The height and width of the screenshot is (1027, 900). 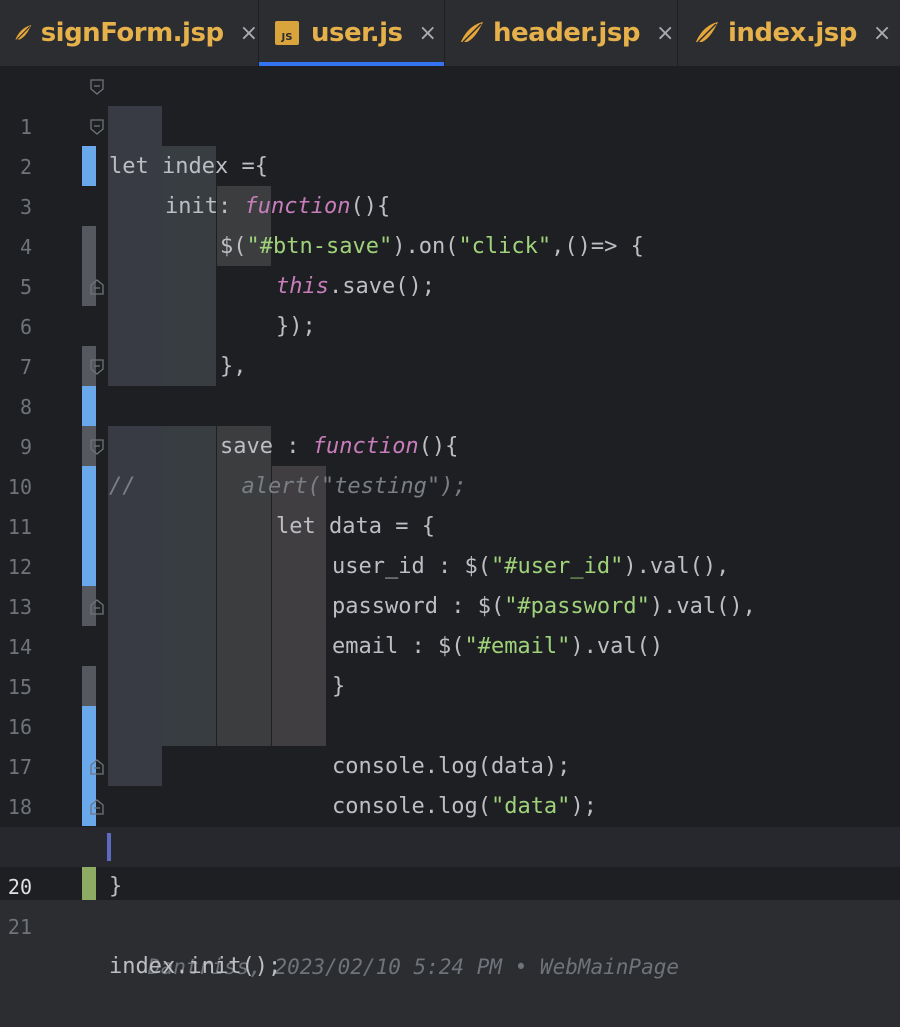 What do you see at coordinates (450, 283) in the screenshot?
I see `code-line: 5 });` at bounding box center [450, 283].